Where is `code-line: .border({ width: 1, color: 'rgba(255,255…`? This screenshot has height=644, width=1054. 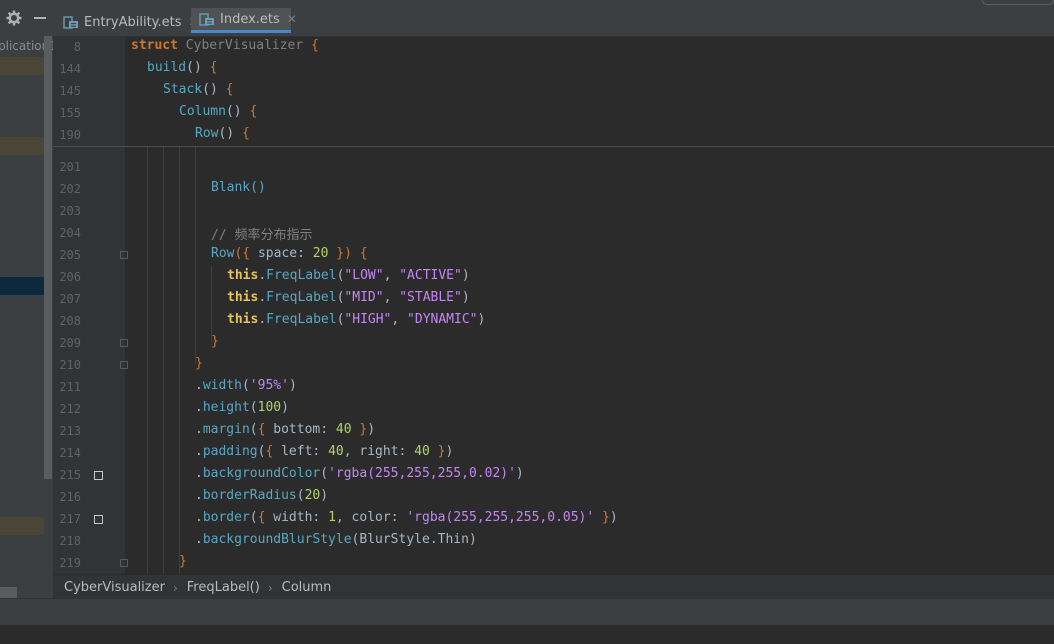 code-line: .border({ width: 1, color: 'rgba(255,255… is located at coordinates (406, 517).